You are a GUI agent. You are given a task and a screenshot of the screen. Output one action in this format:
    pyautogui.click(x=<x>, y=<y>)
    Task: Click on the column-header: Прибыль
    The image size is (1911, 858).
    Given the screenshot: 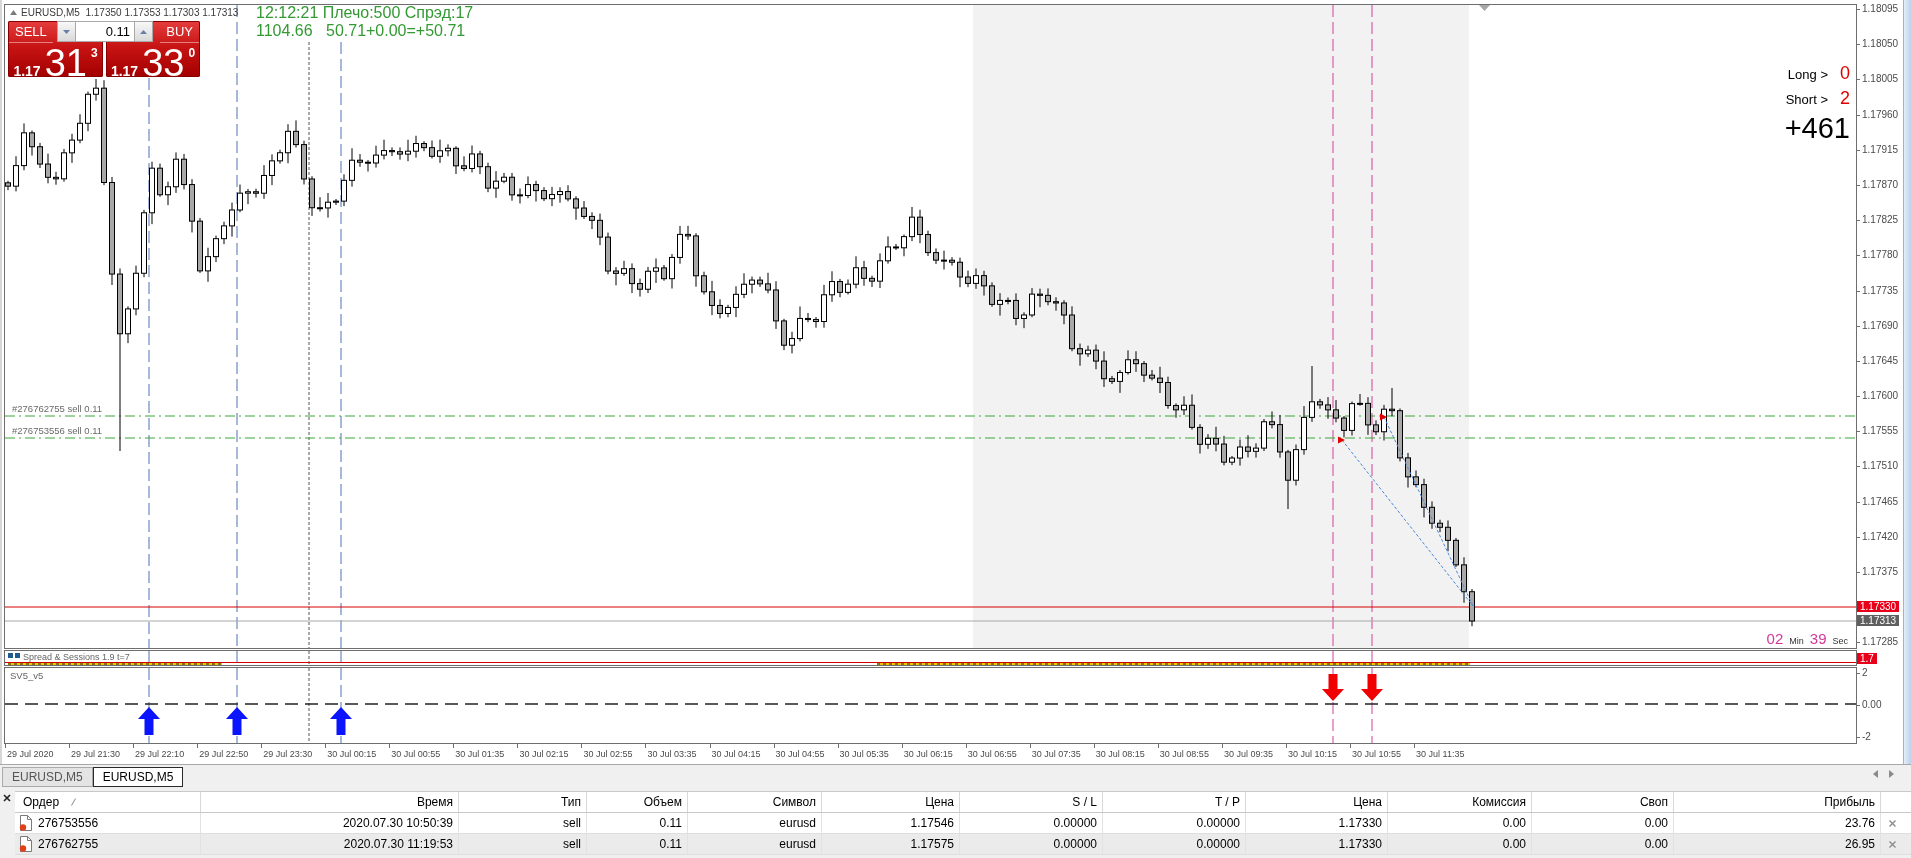 What is the action you would take?
    pyautogui.click(x=1777, y=802)
    